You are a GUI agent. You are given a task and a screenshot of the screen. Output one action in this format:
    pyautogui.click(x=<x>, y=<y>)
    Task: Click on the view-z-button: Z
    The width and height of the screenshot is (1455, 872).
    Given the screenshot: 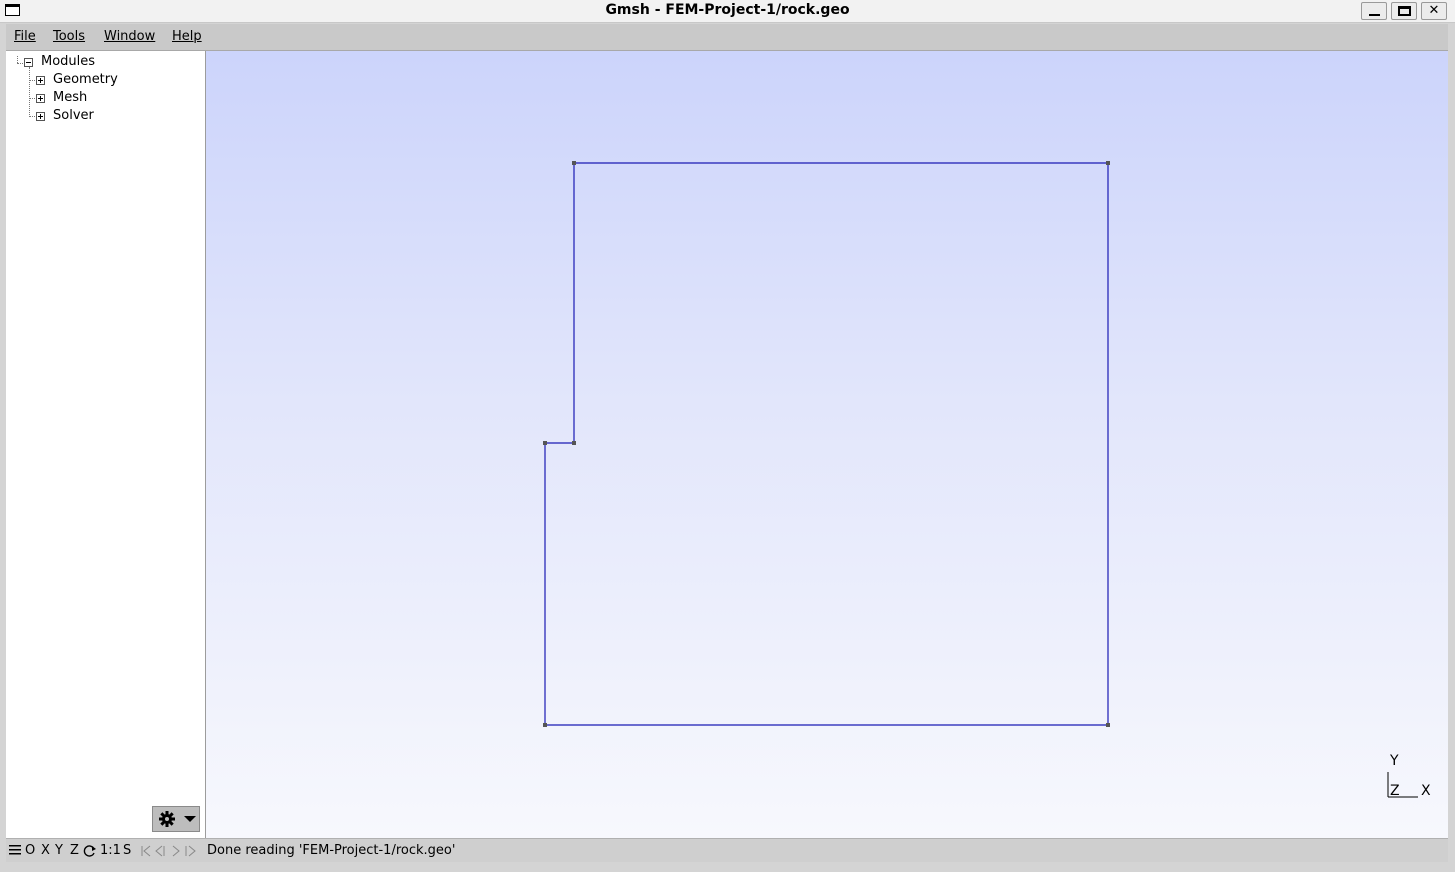 What is the action you would take?
    pyautogui.click(x=74, y=850)
    